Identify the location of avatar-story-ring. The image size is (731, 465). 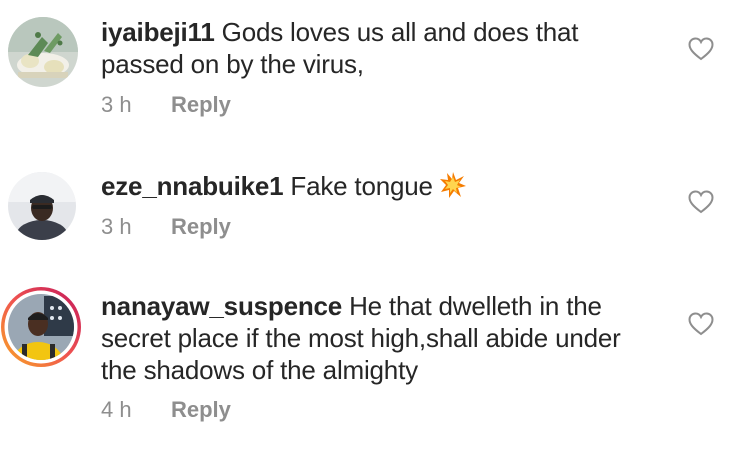
(41, 327).